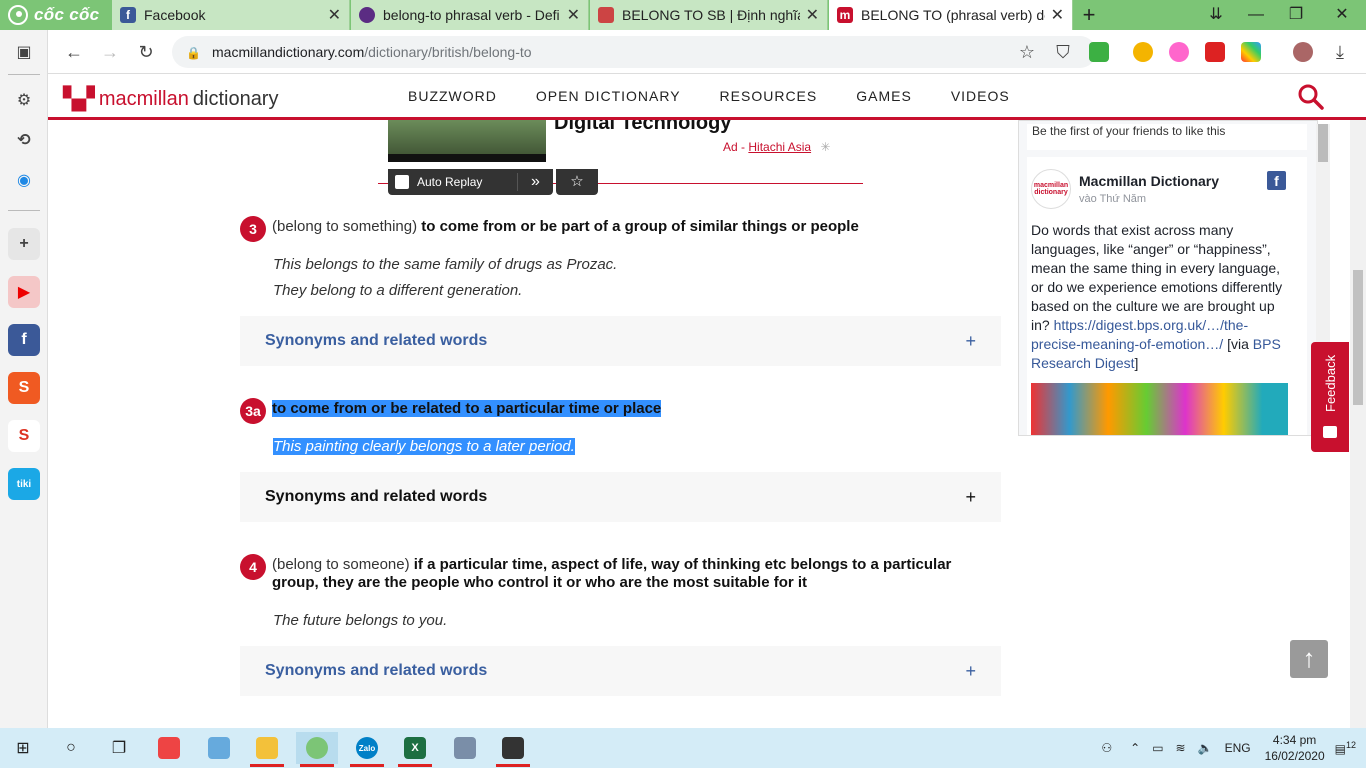 The width and height of the screenshot is (1366, 768). I want to click on profile-avatar, so click(1303, 52).